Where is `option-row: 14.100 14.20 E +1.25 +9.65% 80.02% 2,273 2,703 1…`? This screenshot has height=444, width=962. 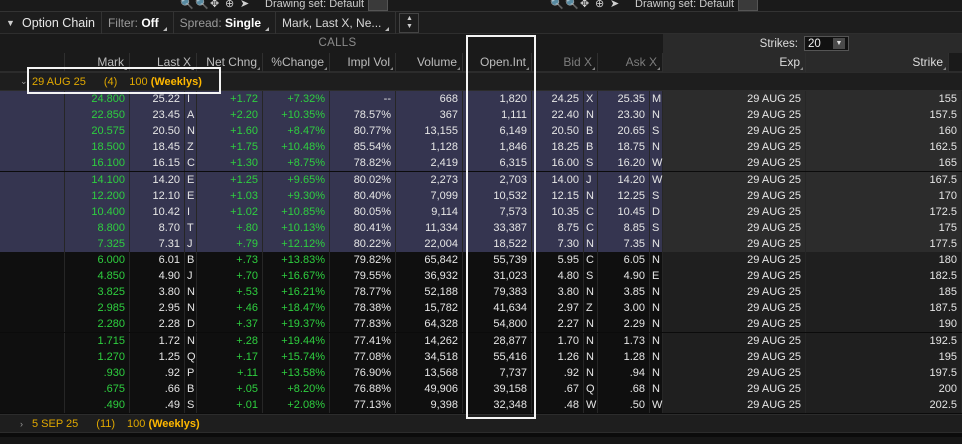
option-row: 14.100 14.20 E +1.25 +9.65% 80.02% 2,273 2,703 1… is located at coordinates (481, 179).